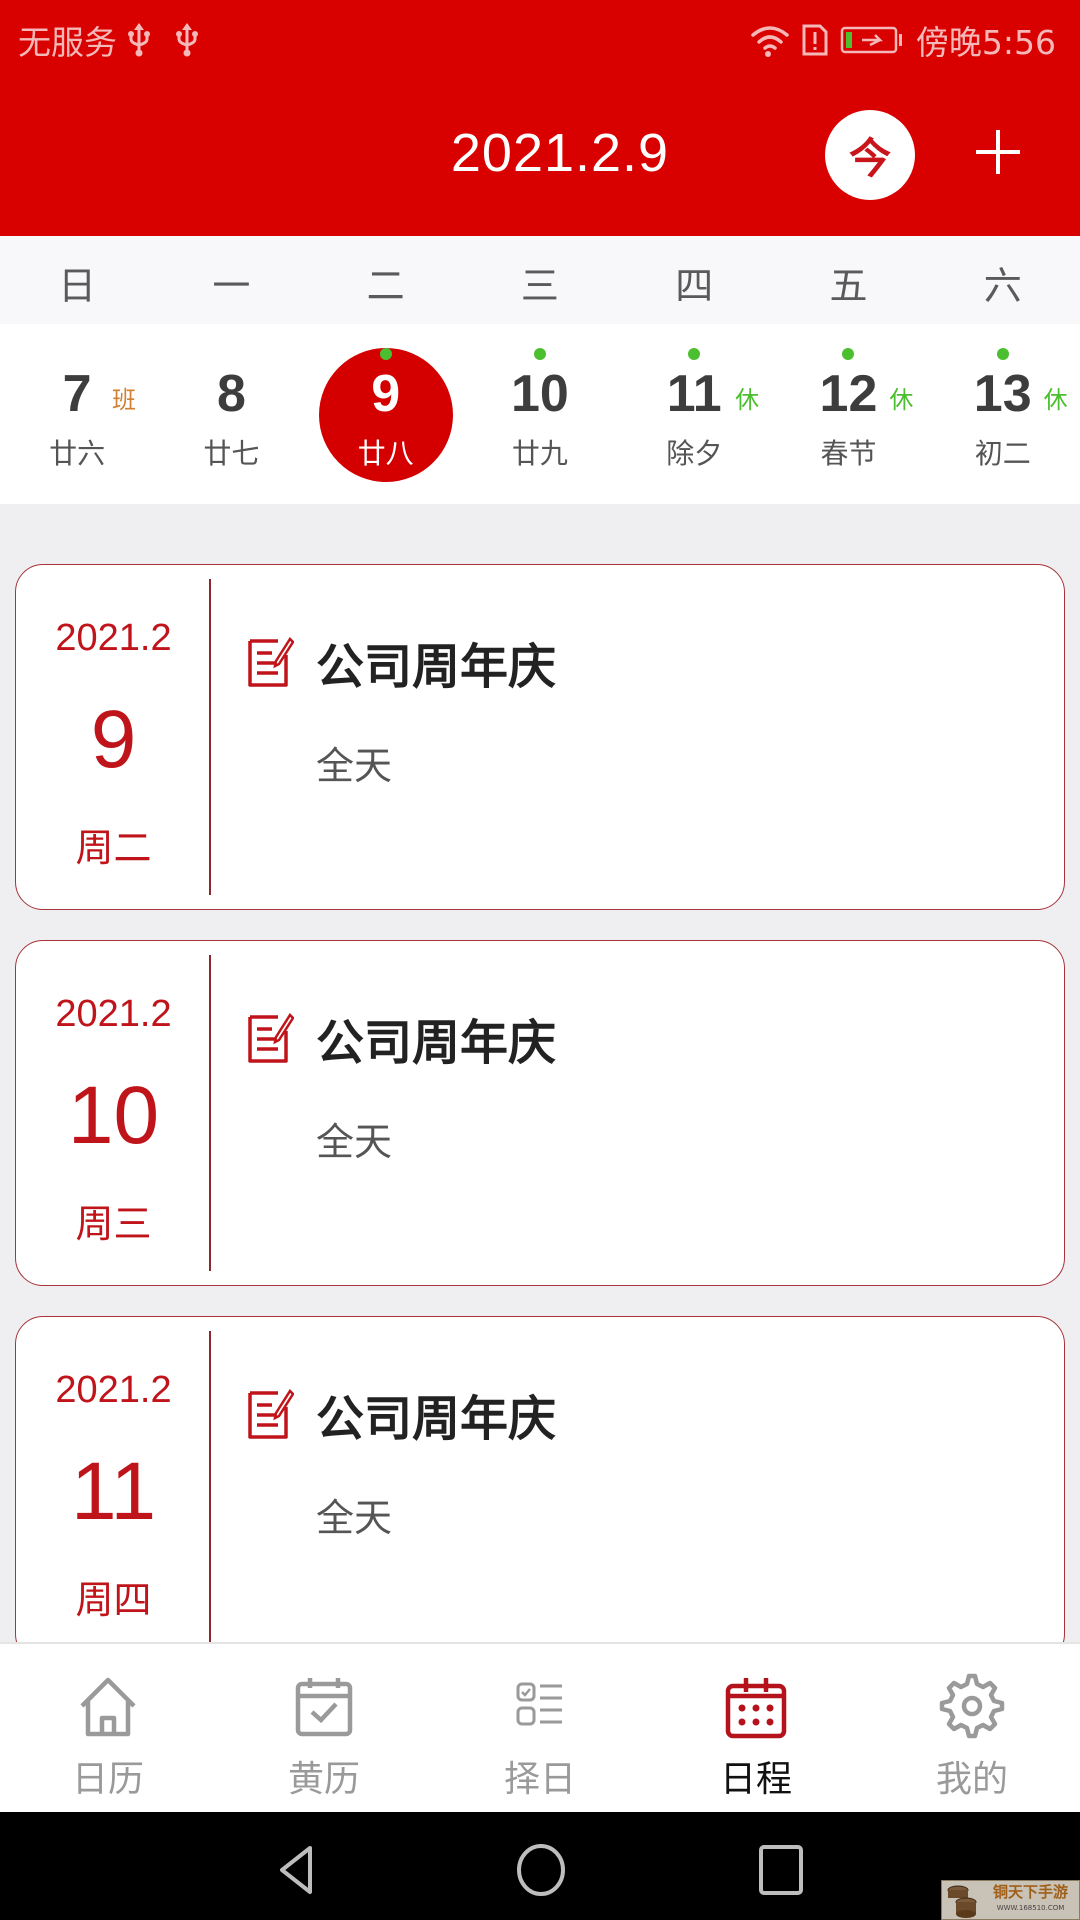 Image resolution: width=1080 pixels, height=1920 pixels. I want to click on day-cell: 10 廿九, so click(540, 414).